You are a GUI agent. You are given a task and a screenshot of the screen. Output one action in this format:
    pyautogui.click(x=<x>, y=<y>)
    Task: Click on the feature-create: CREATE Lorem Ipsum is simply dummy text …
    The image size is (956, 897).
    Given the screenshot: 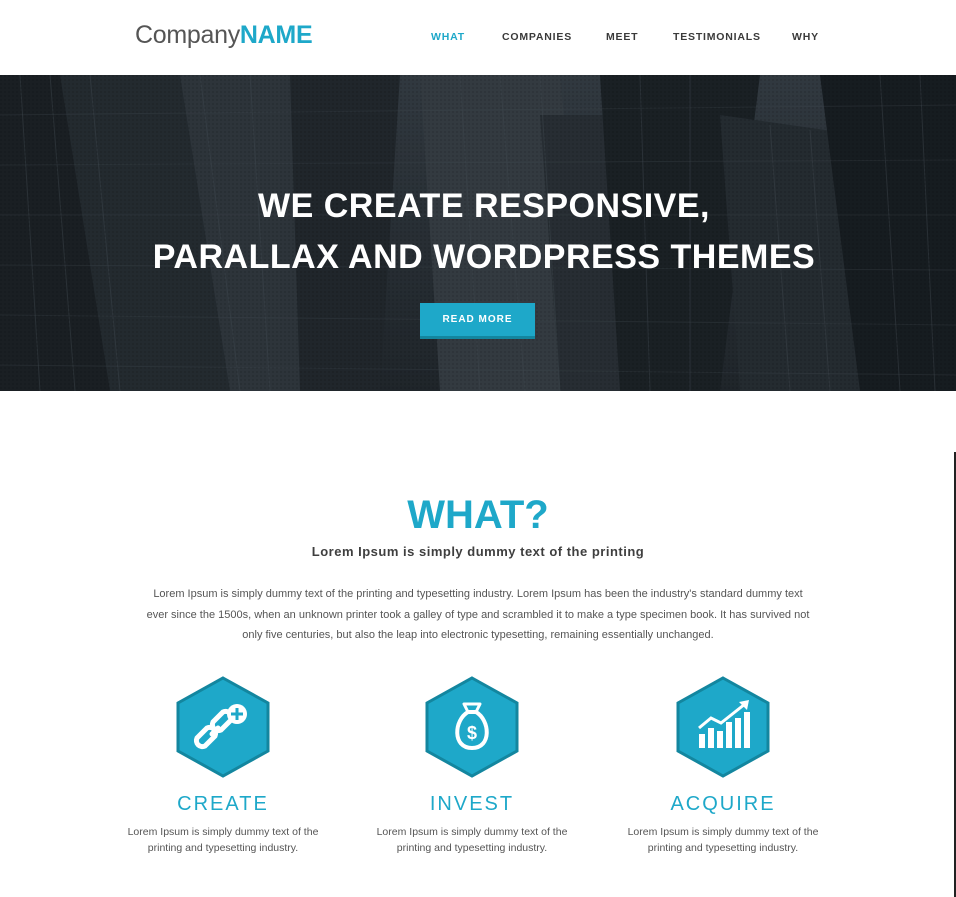 What is the action you would take?
    pyautogui.click(x=223, y=766)
    